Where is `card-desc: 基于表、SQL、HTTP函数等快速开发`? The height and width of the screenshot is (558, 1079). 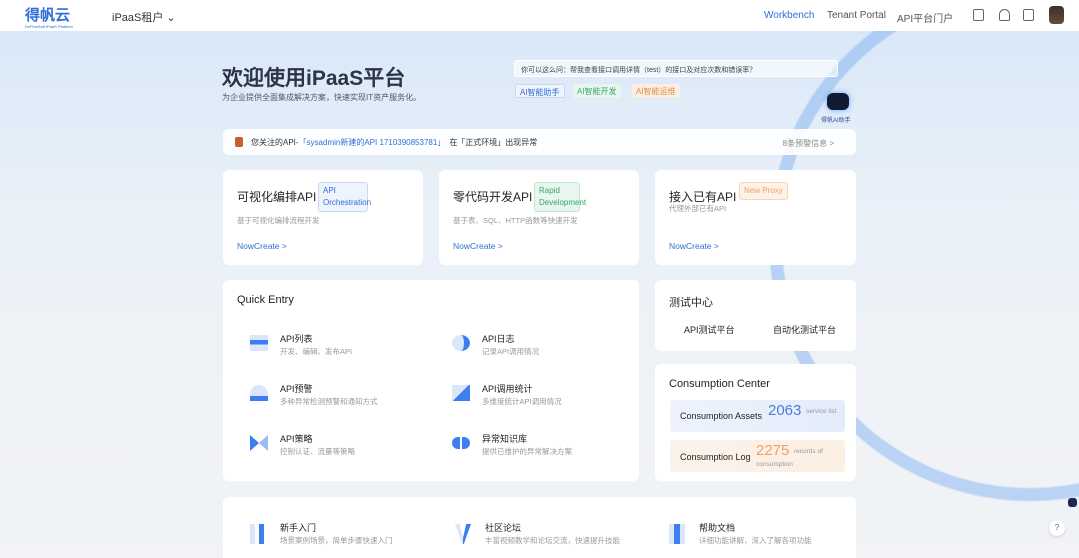
card-desc: 基于表、SQL、HTTP函数等快速开发 is located at coordinates (515, 220).